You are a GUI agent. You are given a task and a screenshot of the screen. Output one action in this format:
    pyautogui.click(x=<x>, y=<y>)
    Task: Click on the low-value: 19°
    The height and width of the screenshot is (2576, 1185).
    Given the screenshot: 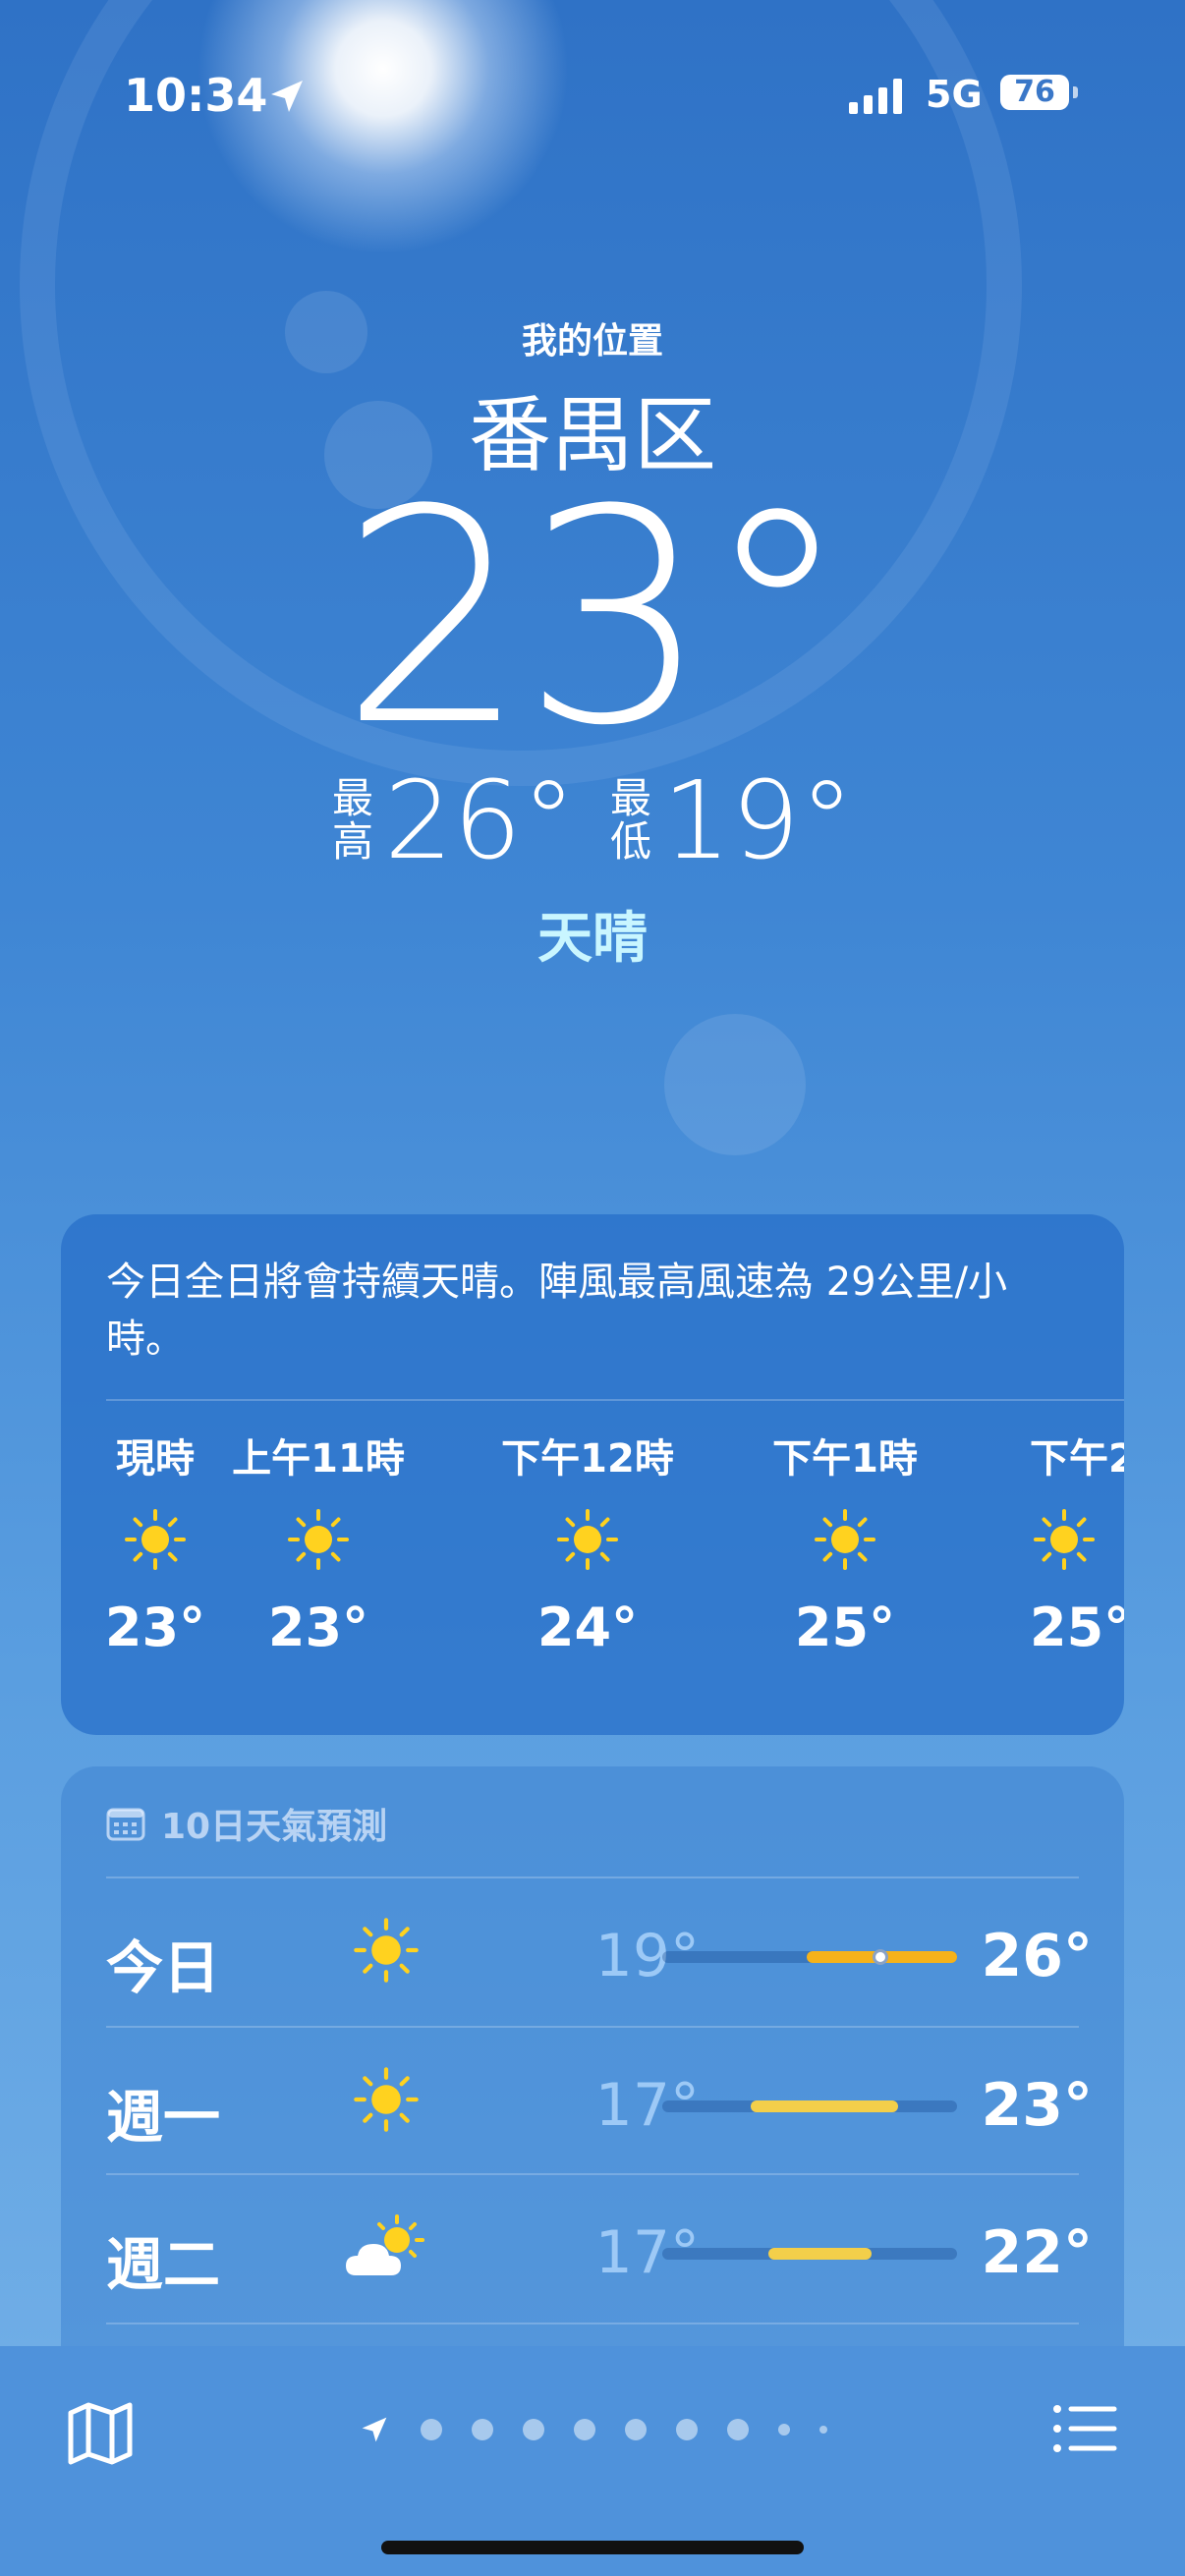 What is the action you would take?
    pyautogui.click(x=758, y=820)
    